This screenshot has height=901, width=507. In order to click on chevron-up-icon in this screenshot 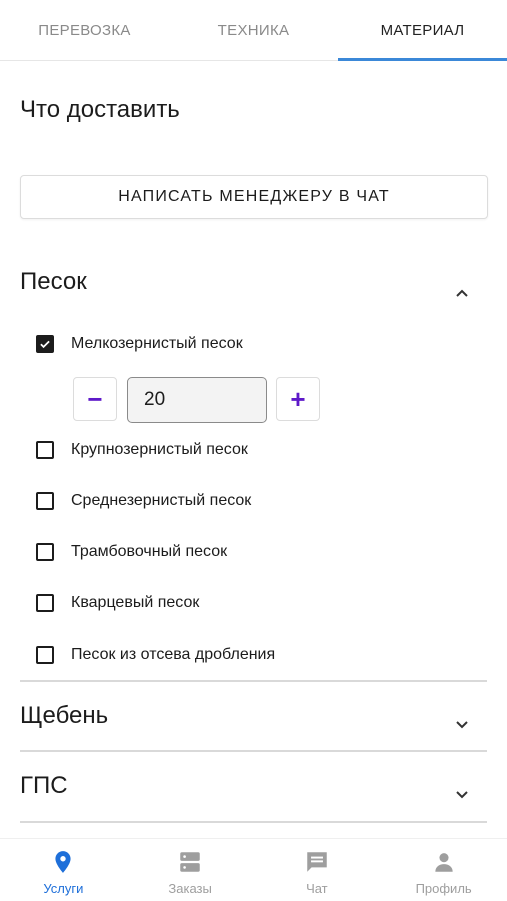, I will do `click(462, 294)`.